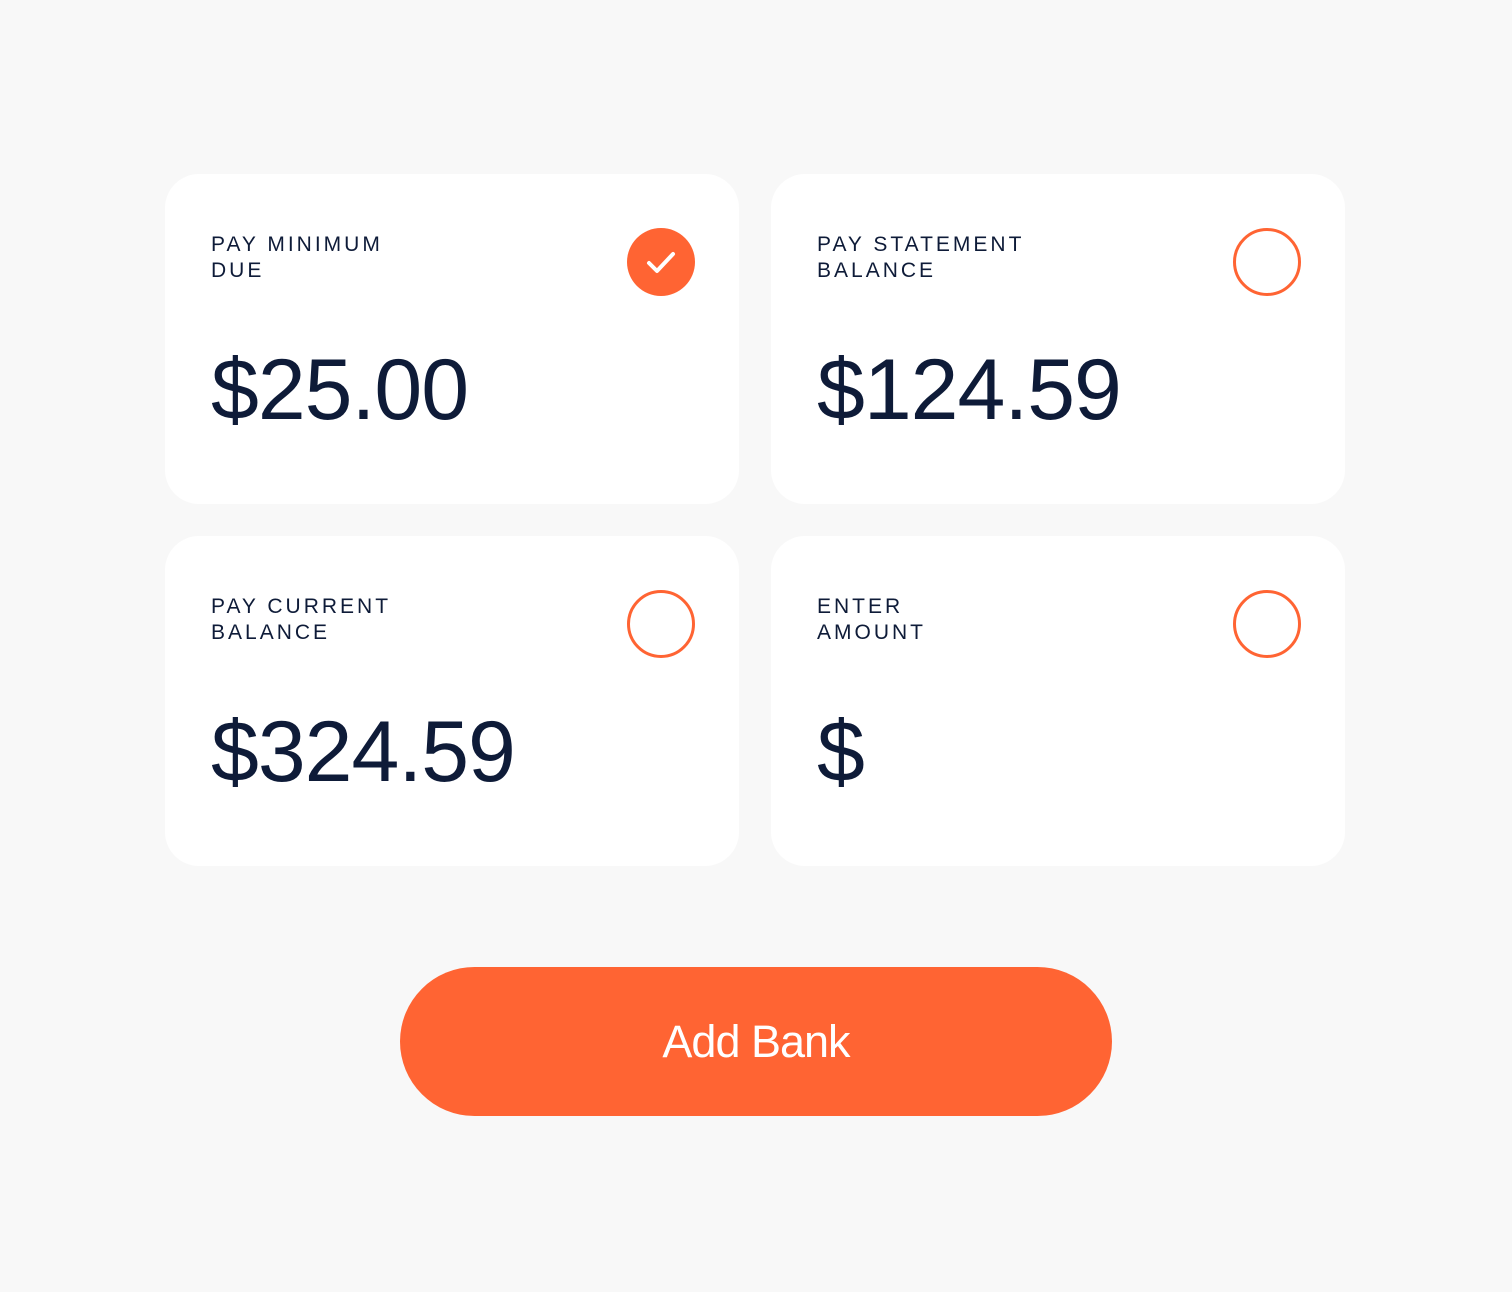 The image size is (1512, 1292). I want to click on option-label-line1: PAY CURRENT, so click(301, 606).